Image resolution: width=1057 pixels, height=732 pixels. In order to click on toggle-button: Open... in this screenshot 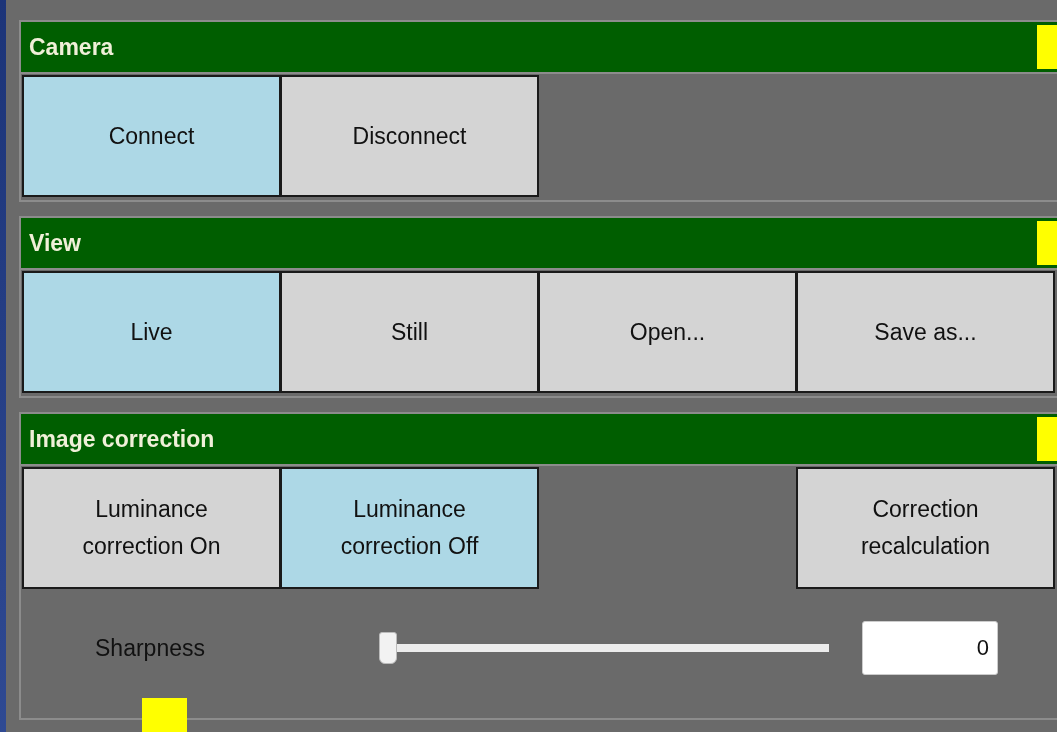, I will do `click(667, 332)`.